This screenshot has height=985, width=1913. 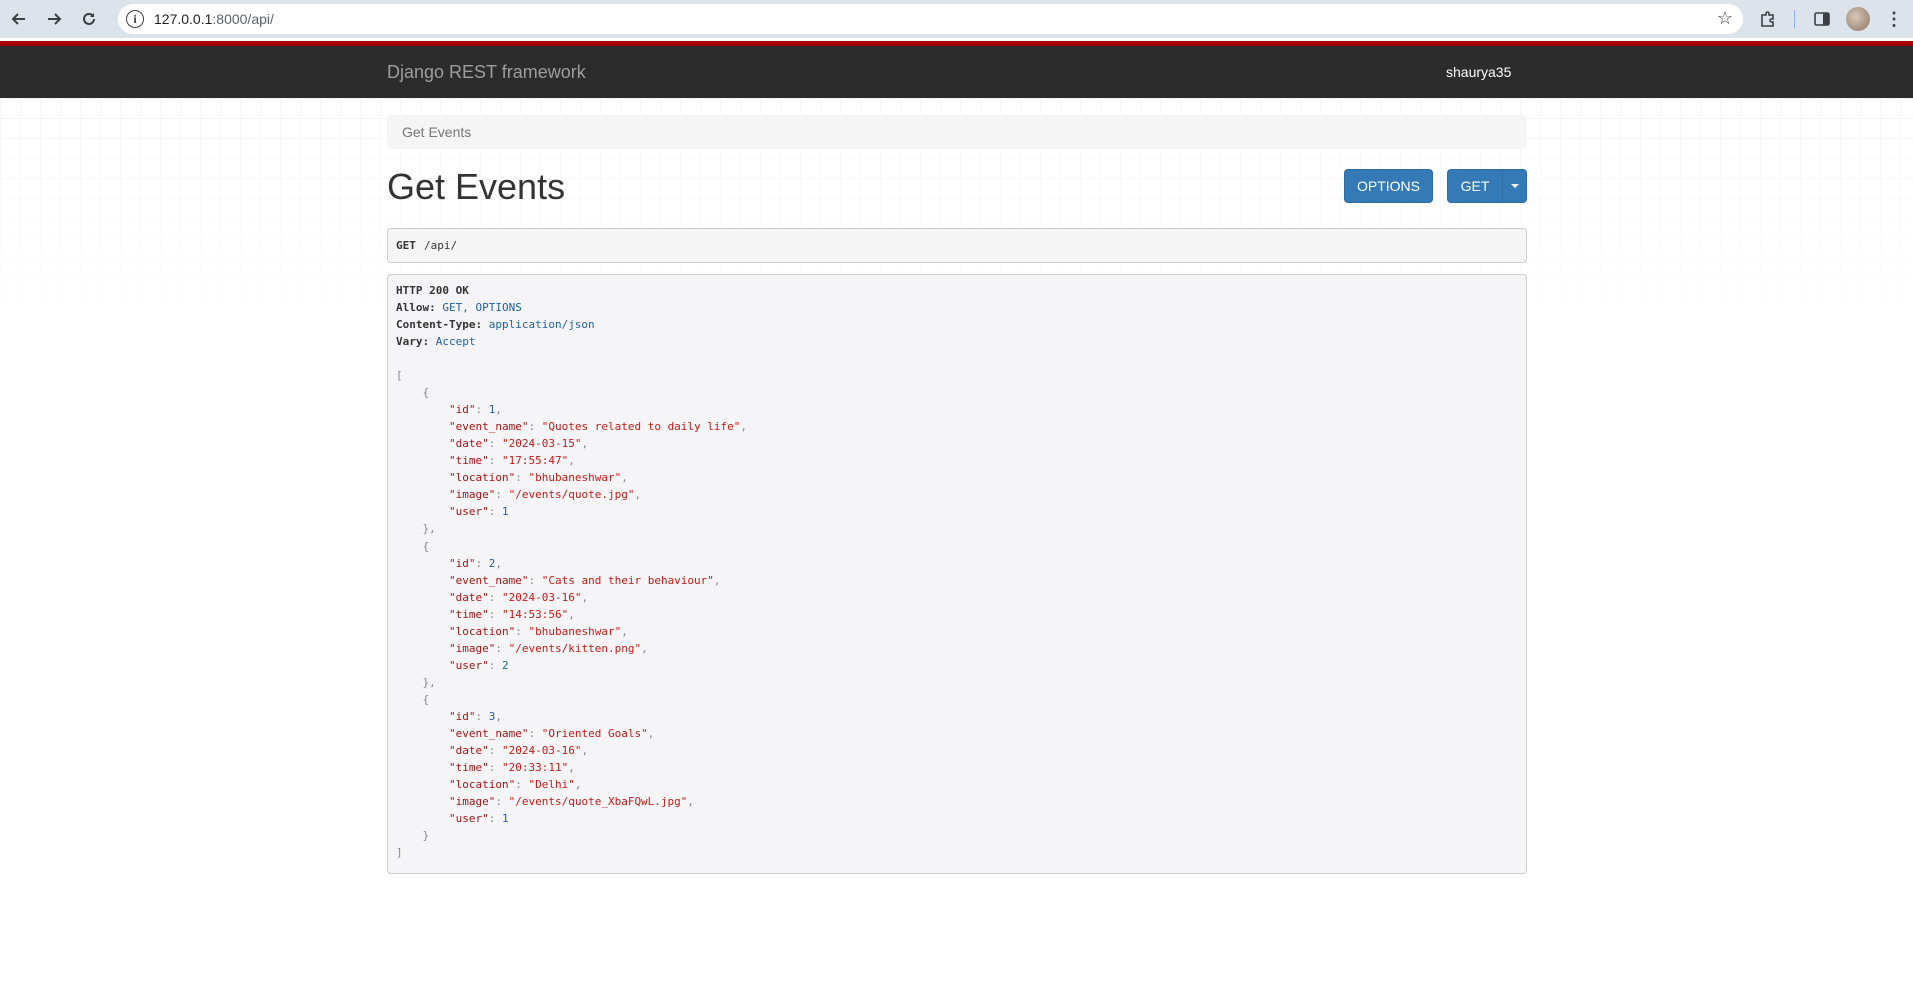 What do you see at coordinates (598, 802) in the screenshot?
I see `json-value: "/events/quote_XbaFQwL.jpg"` at bounding box center [598, 802].